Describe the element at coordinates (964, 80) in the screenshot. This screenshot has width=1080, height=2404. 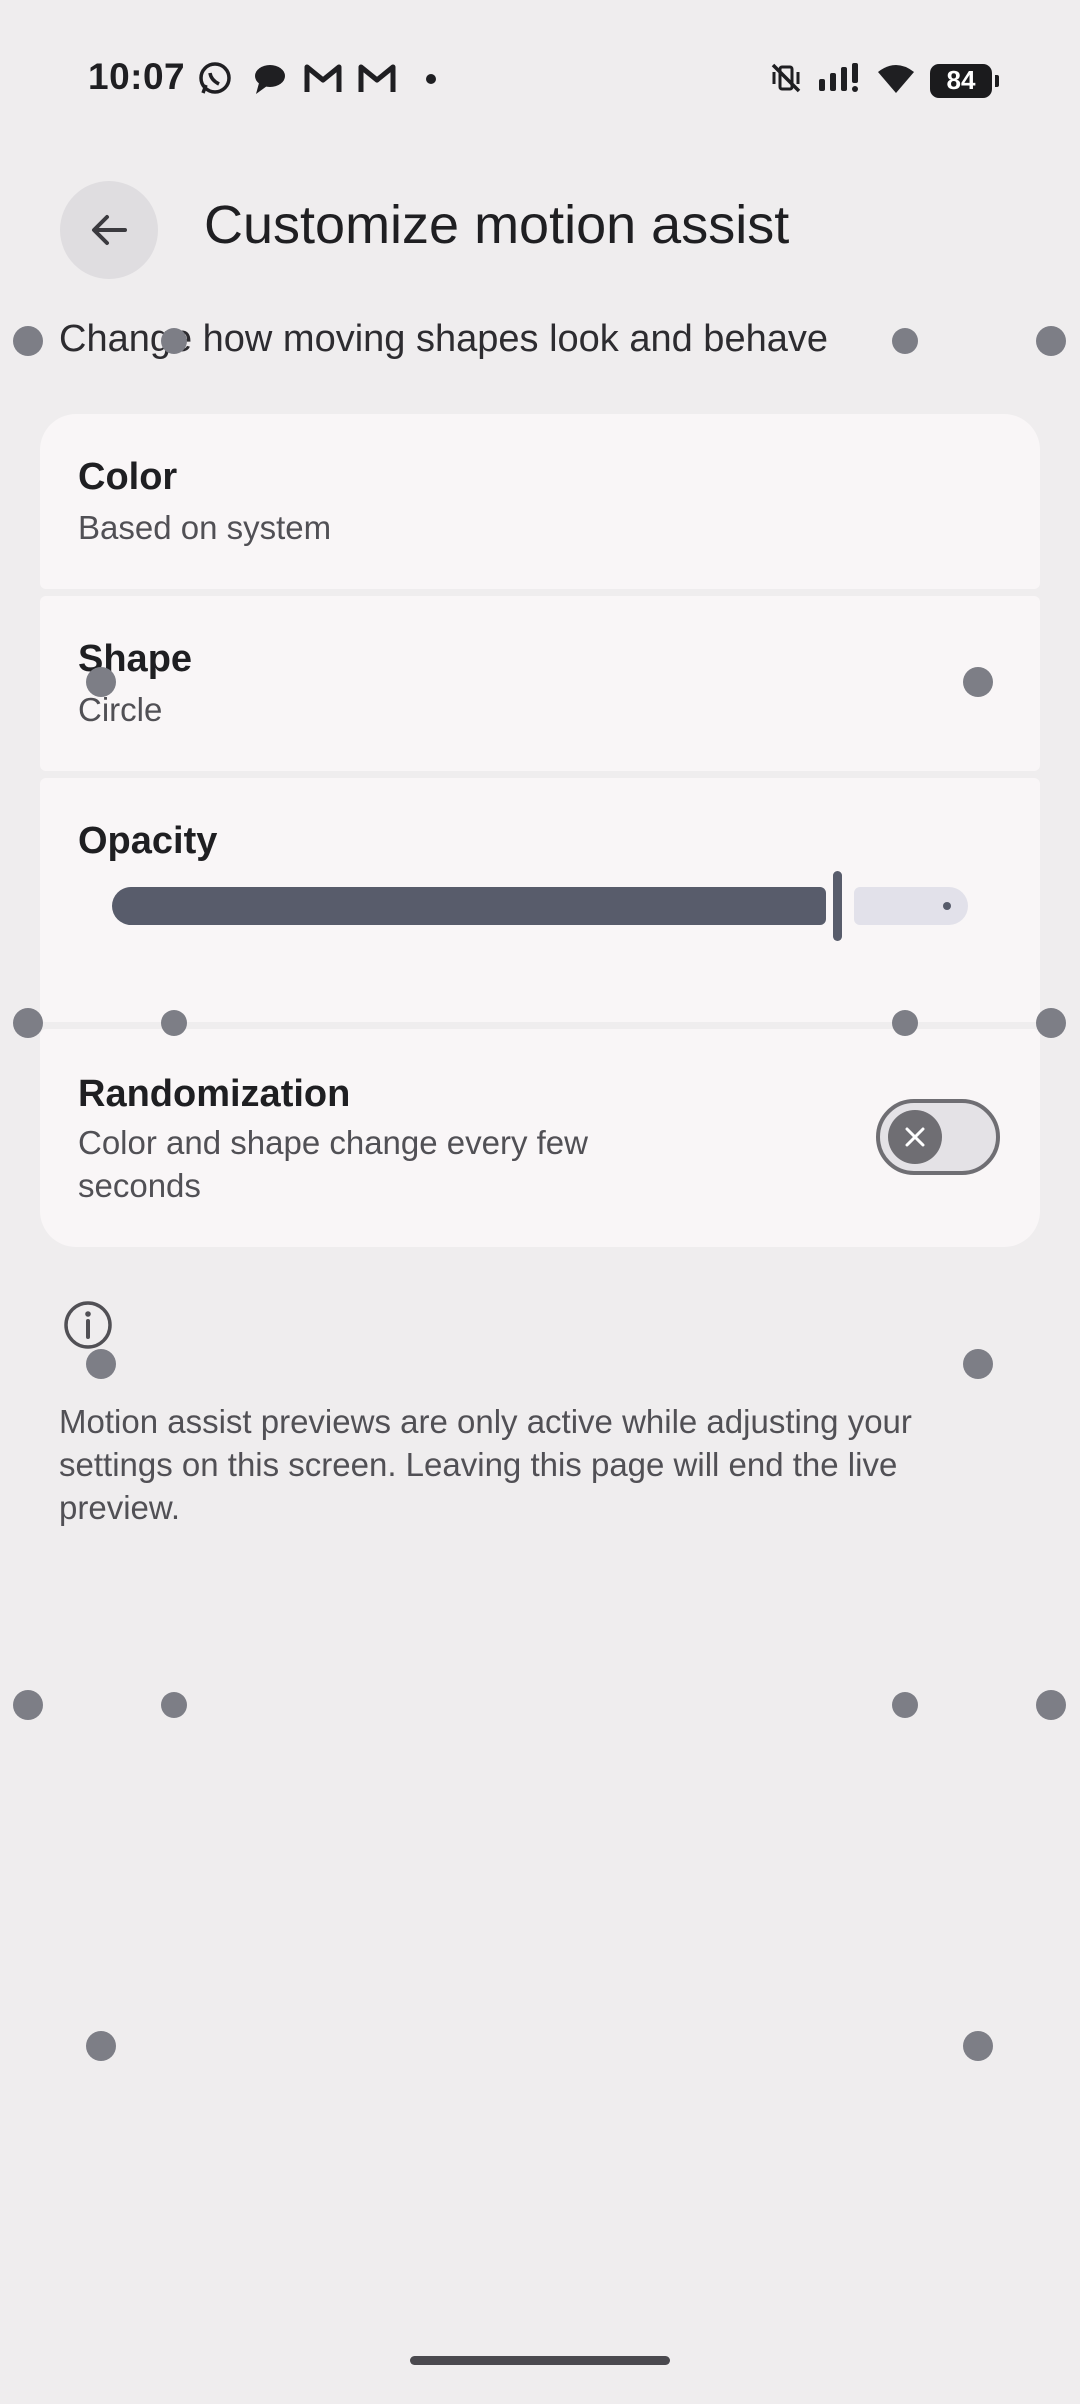
I see `battery-icon: 84` at that location.